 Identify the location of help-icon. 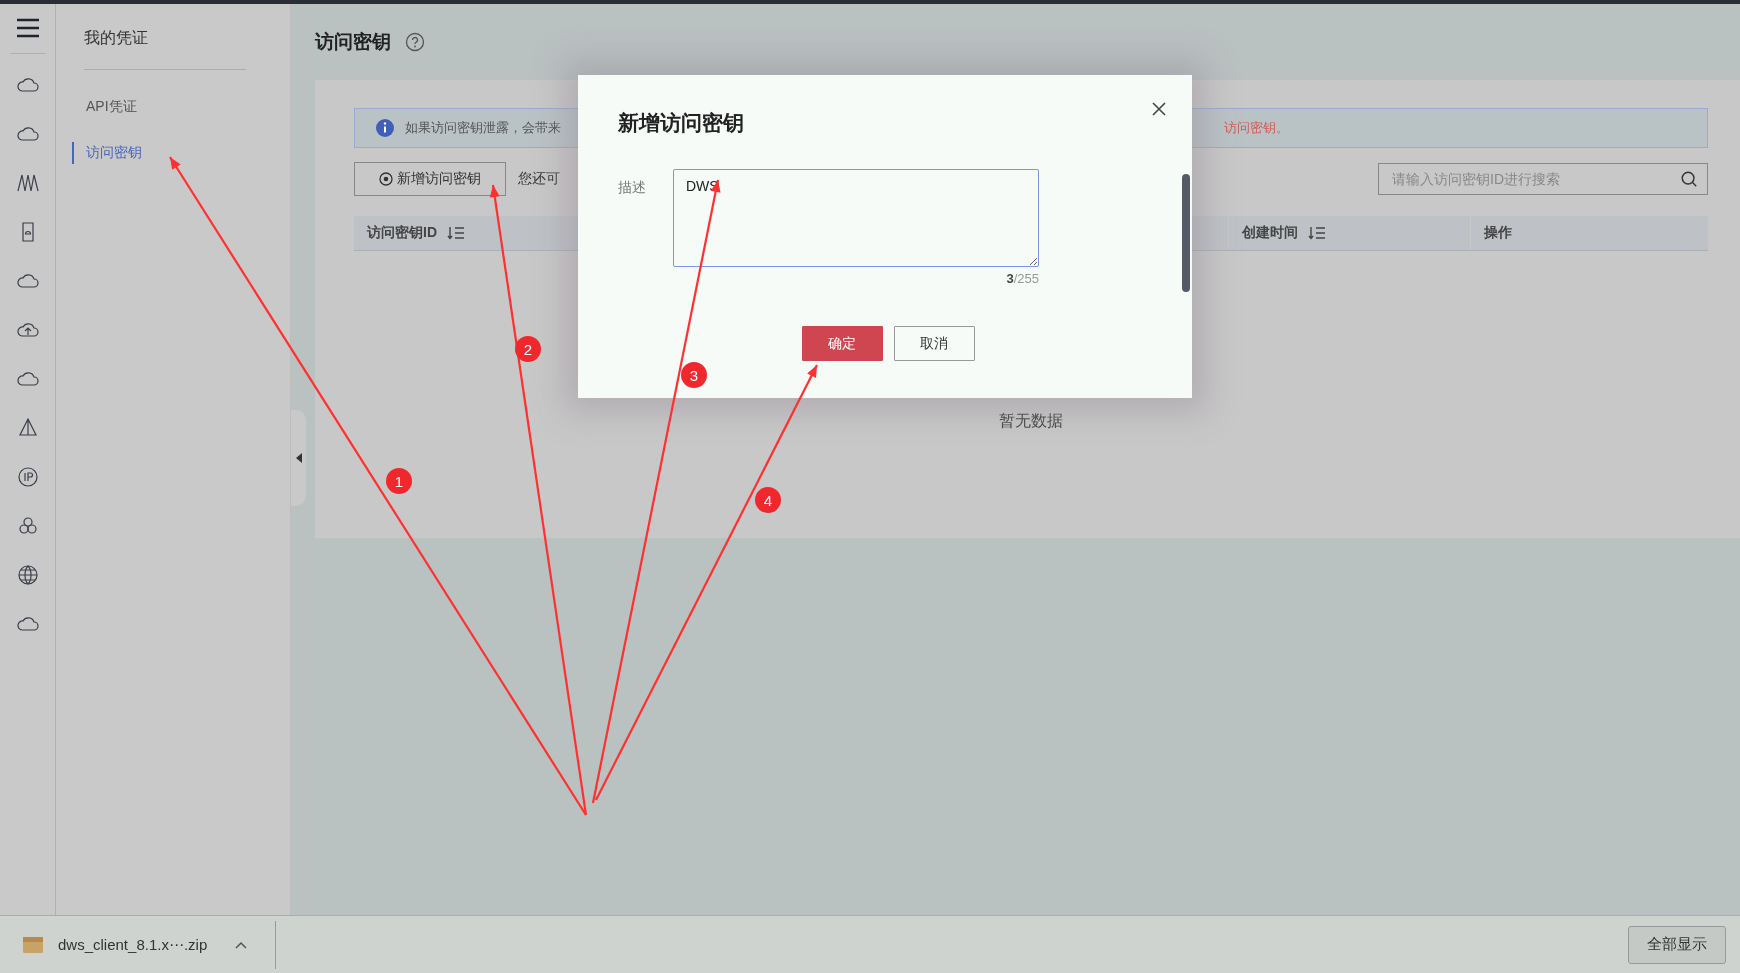
(415, 42).